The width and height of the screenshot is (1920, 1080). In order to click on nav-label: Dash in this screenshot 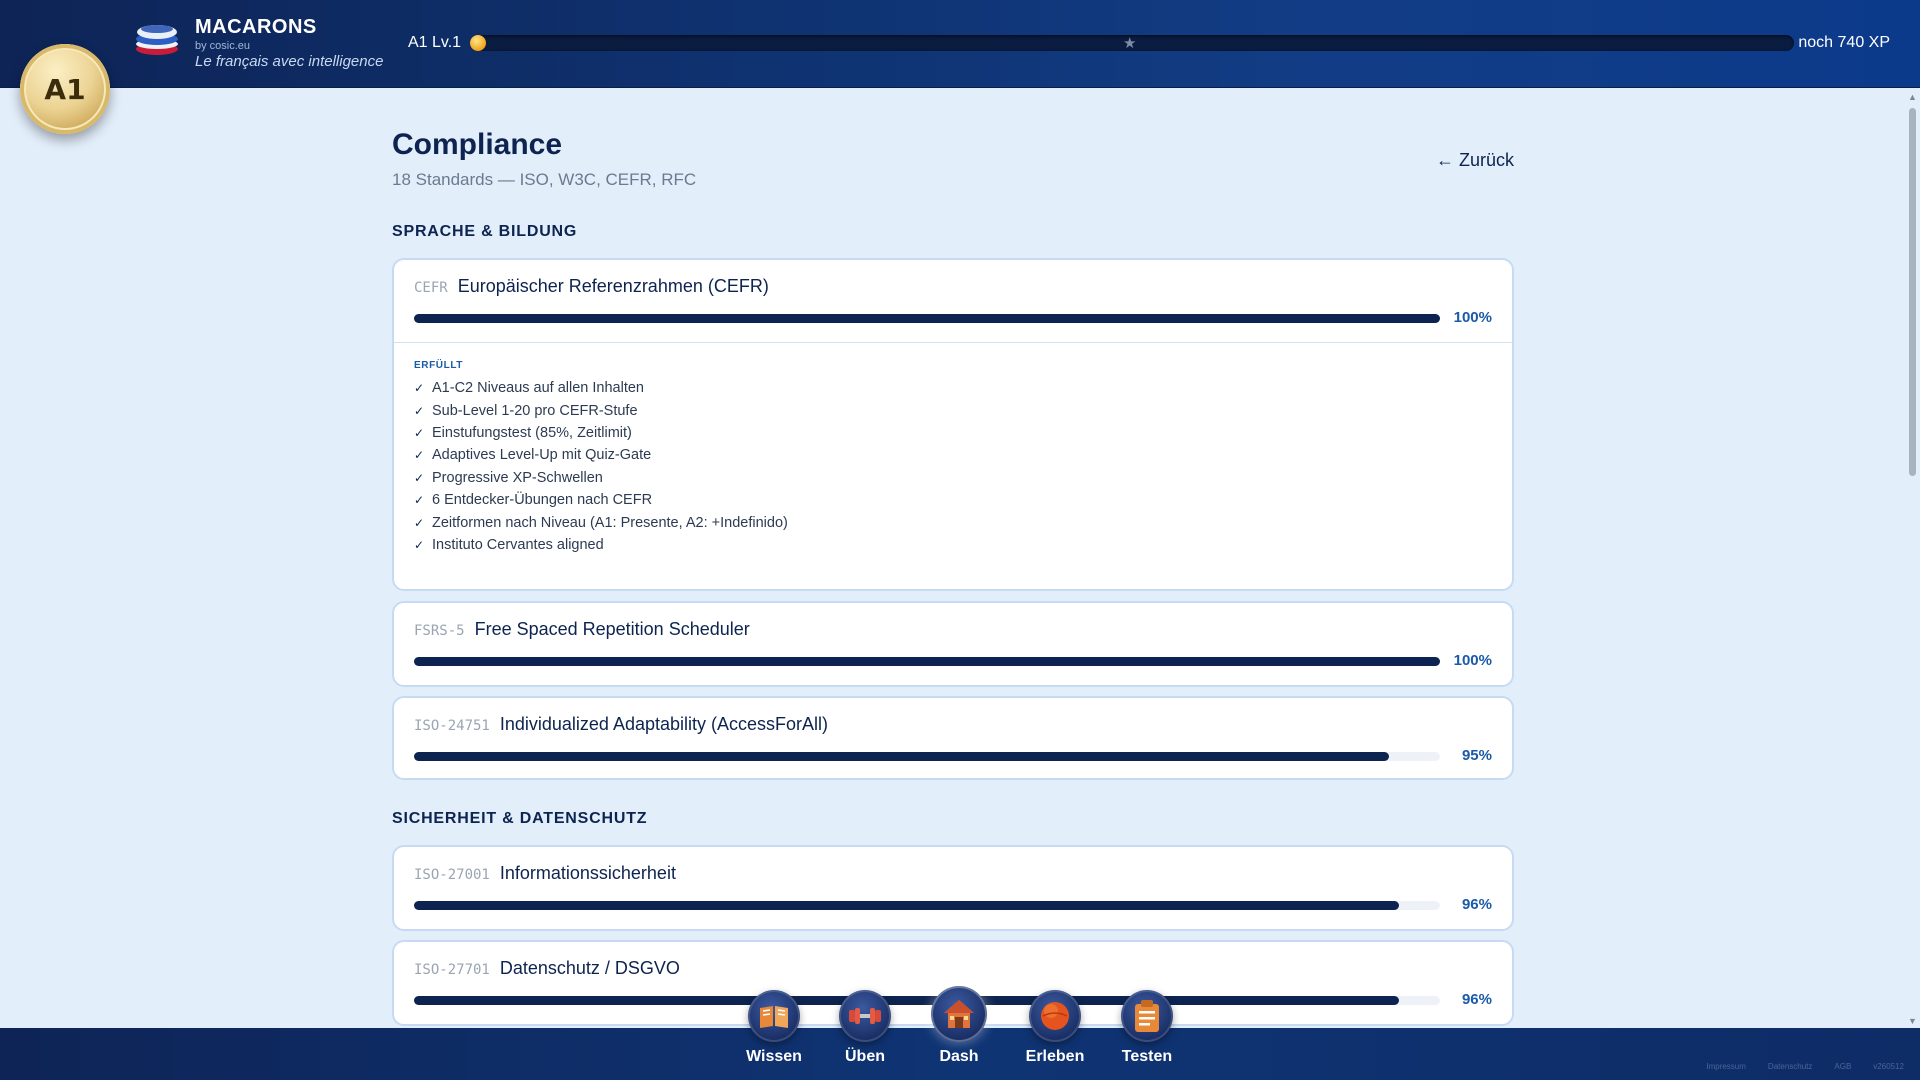, I will do `click(959, 1056)`.